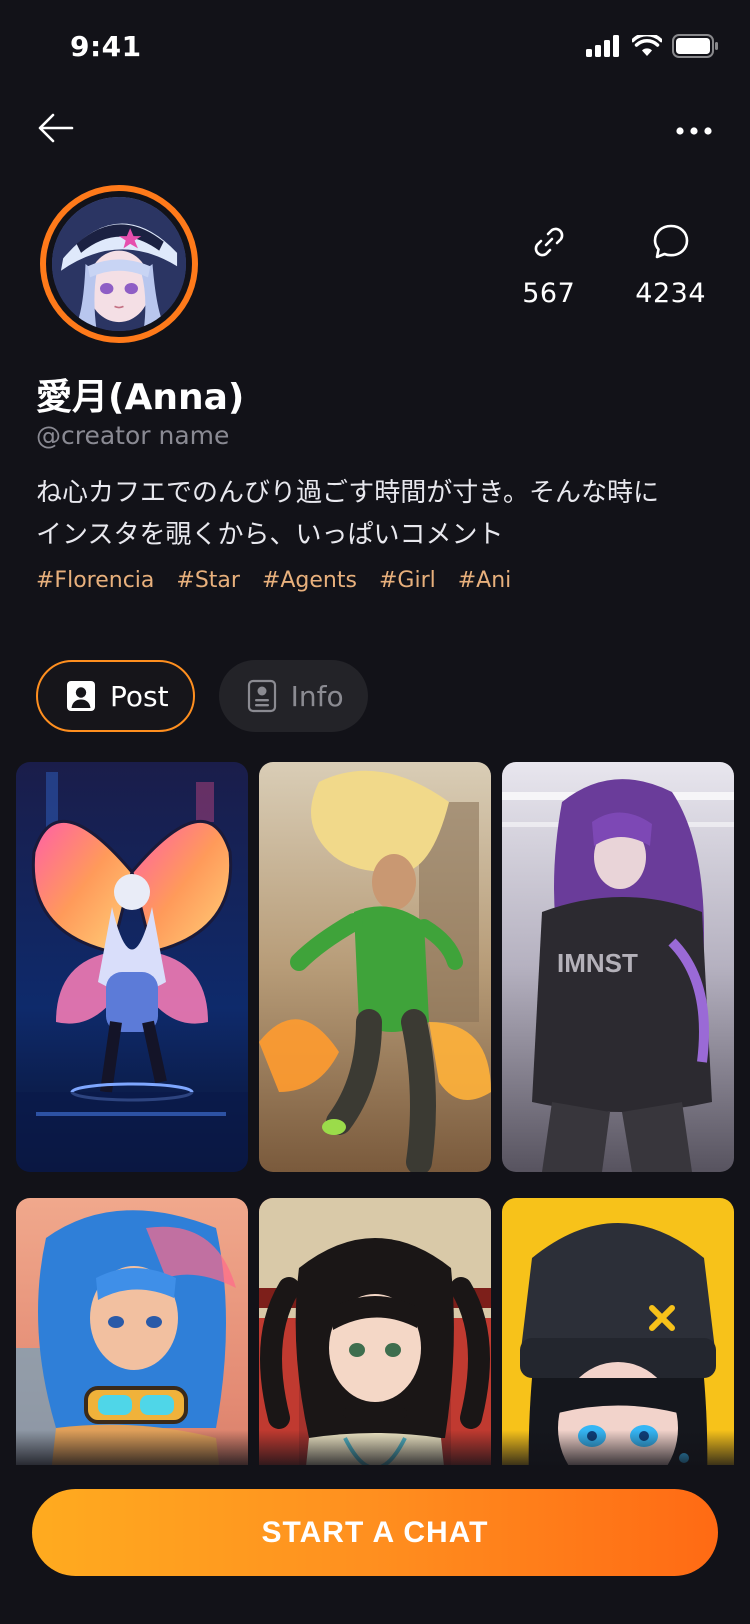 The height and width of the screenshot is (1624, 750). What do you see at coordinates (106, 46) in the screenshot?
I see `status-time: 9:41` at bounding box center [106, 46].